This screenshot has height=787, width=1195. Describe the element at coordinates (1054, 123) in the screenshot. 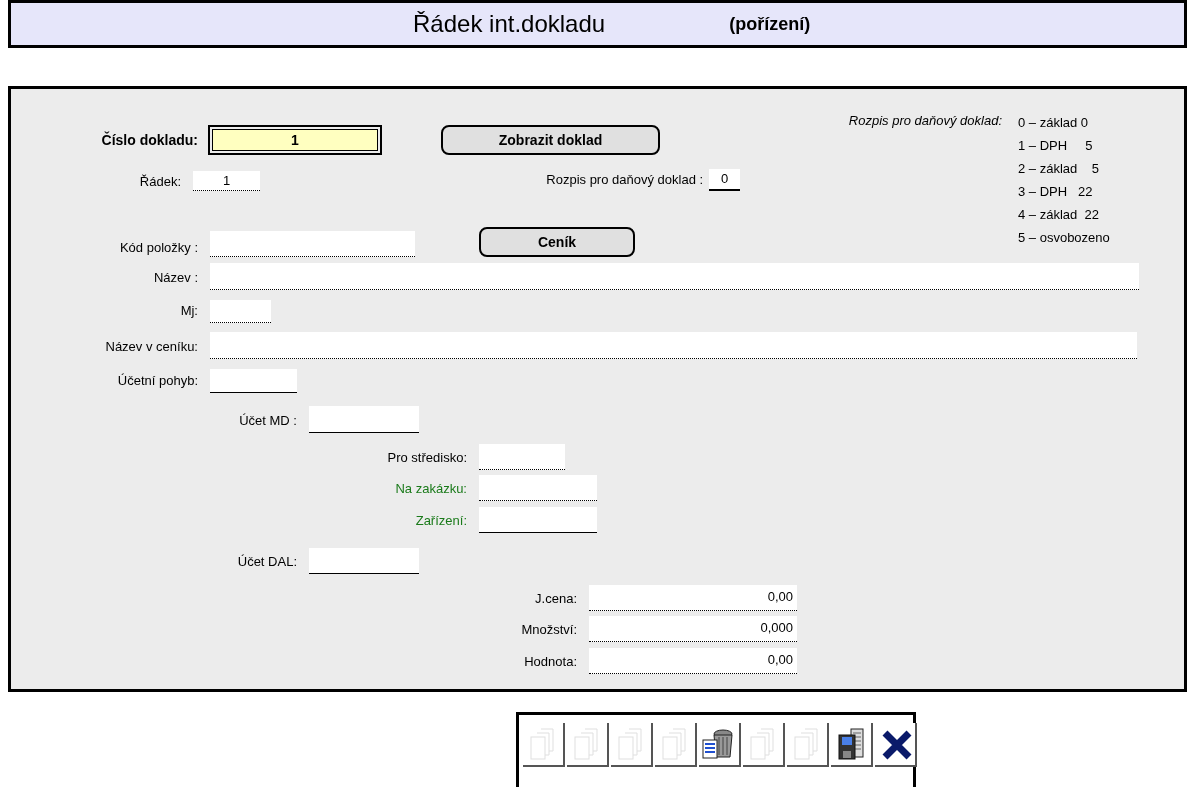

I see `legend-item: 0 – základ 0` at that location.